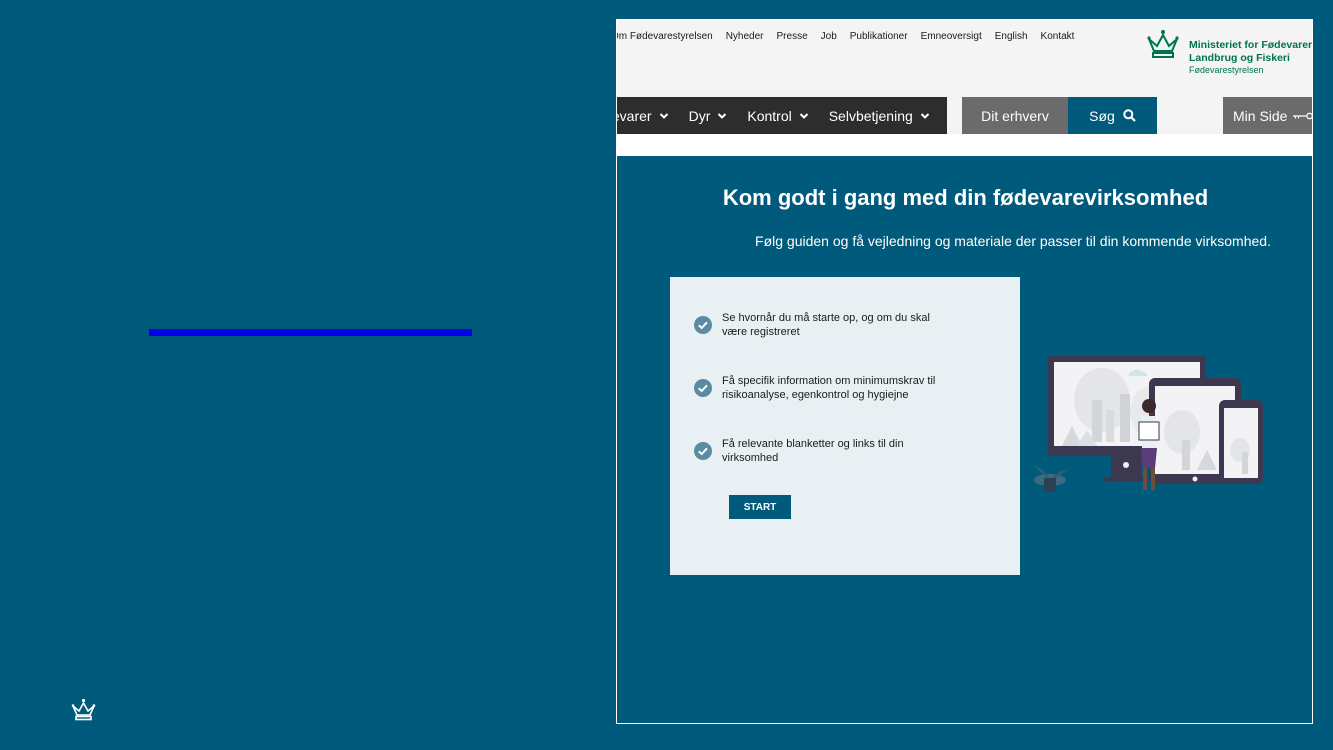 The width and height of the screenshot is (1333, 750). Describe the element at coordinates (829, 36) in the screenshot. I see `toplink-job: Job` at that location.